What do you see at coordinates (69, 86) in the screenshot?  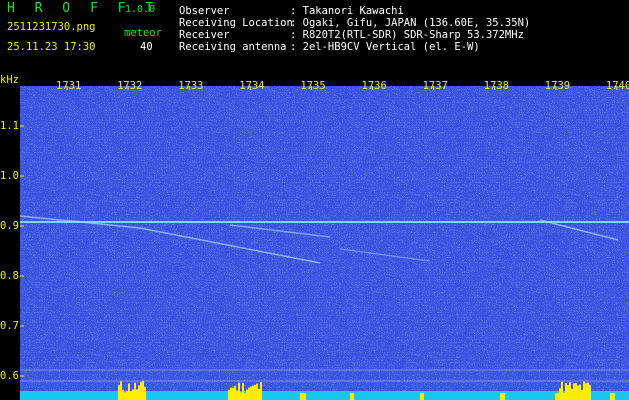 I see `x-tick-label: 1731` at bounding box center [69, 86].